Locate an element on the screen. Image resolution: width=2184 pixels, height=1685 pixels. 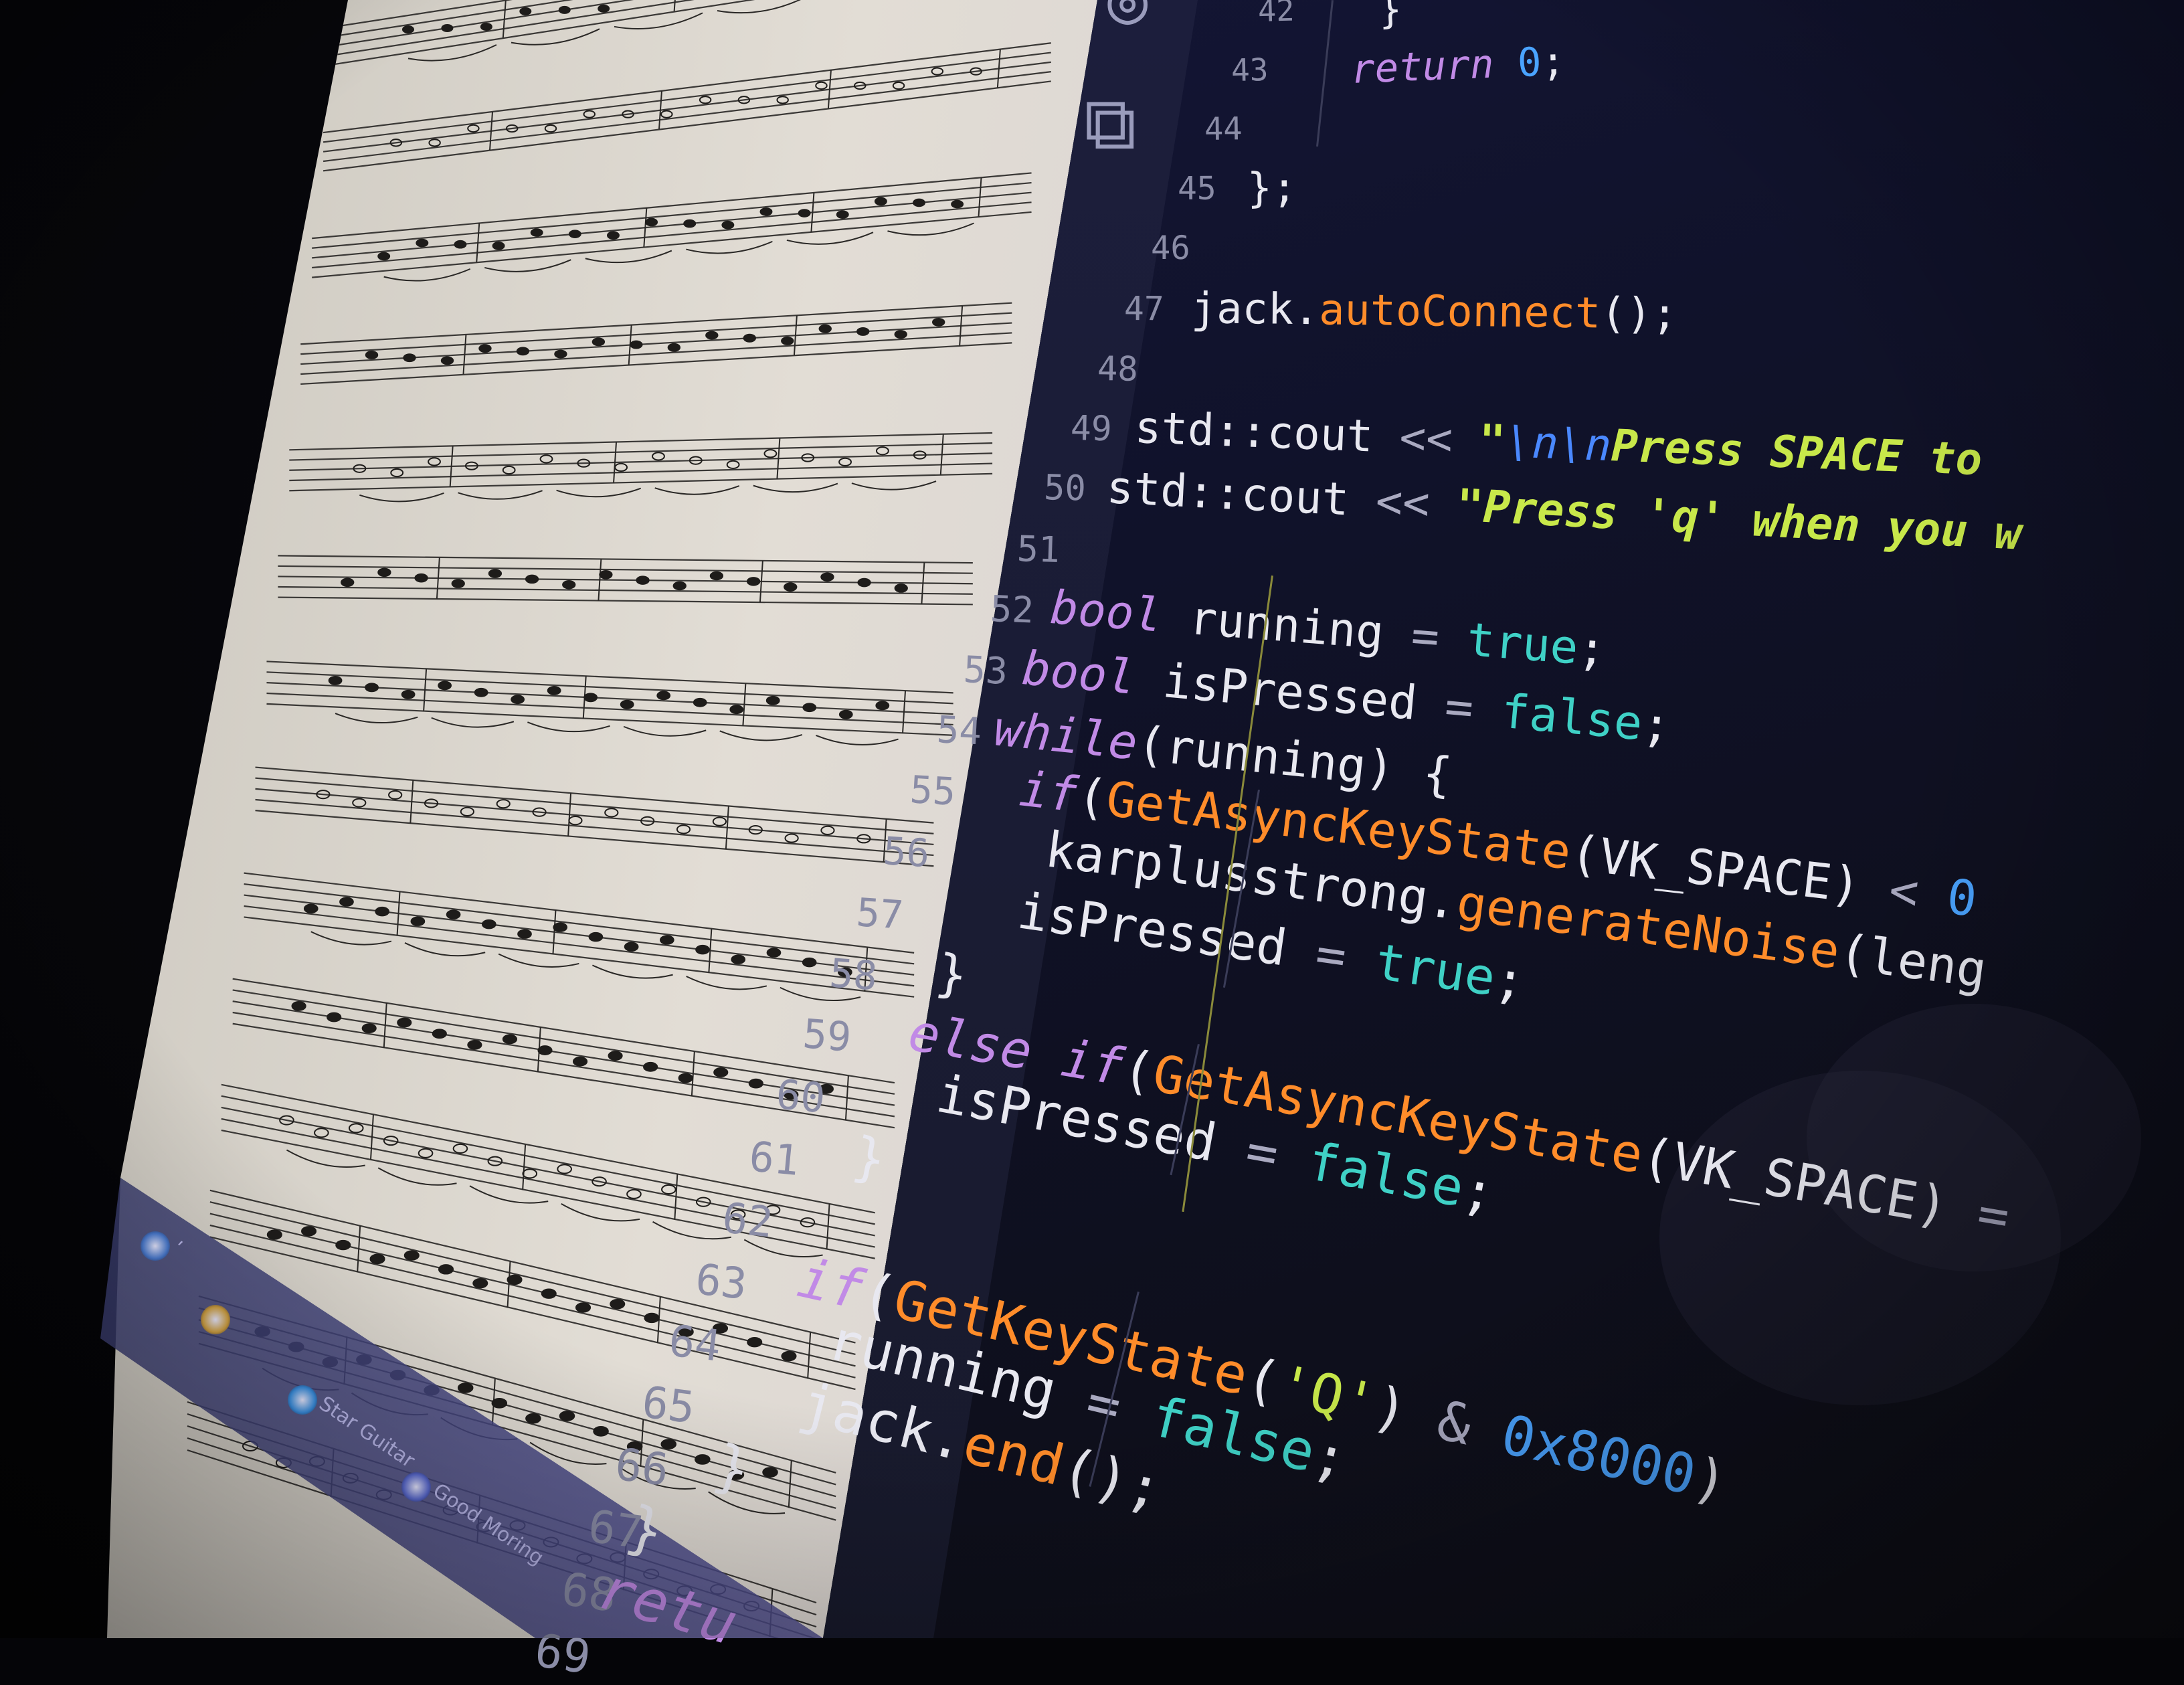
line-number: 45 is located at coordinates (1196, 188).